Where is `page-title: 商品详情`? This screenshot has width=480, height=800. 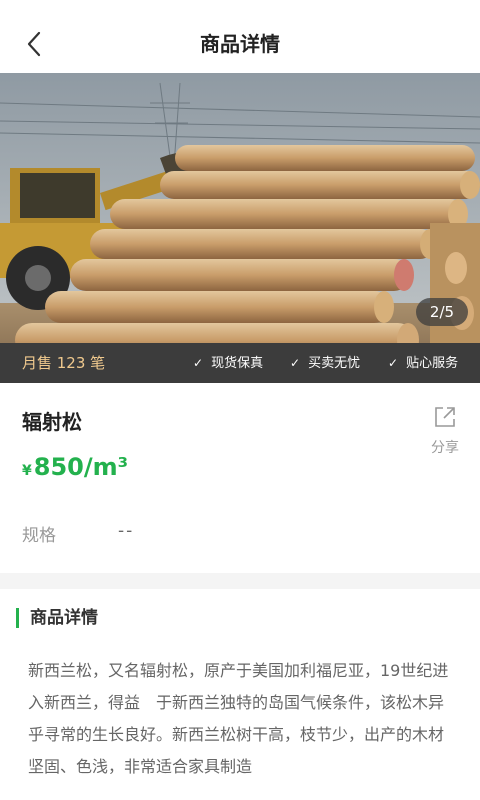
page-title: 商品详情 is located at coordinates (240, 44).